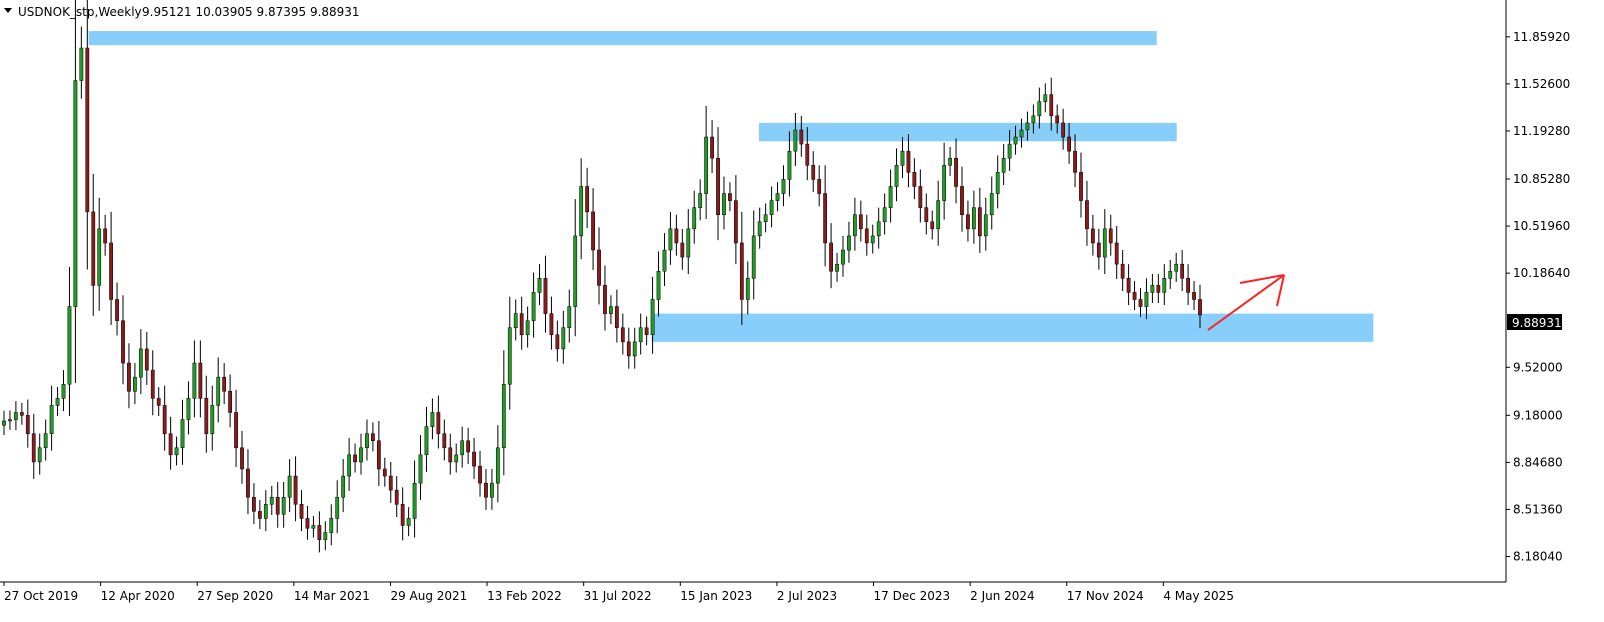  What do you see at coordinates (716, 596) in the screenshot?
I see `x-tick-label: 15 Jan 2023` at bounding box center [716, 596].